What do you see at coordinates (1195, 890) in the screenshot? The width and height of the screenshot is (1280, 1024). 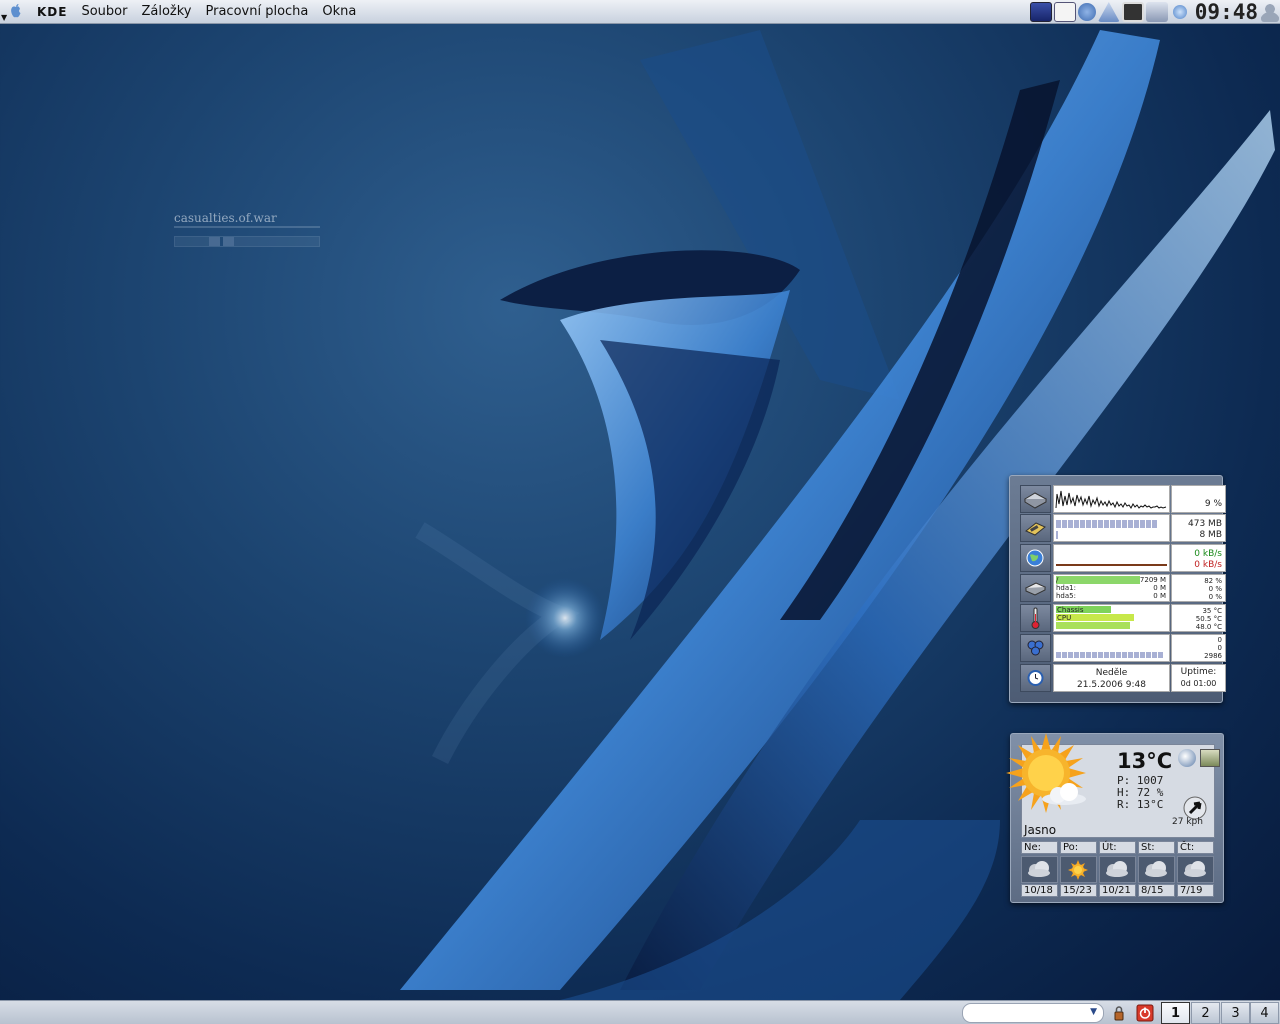 I see `forecast-temps: 7/19` at bounding box center [1195, 890].